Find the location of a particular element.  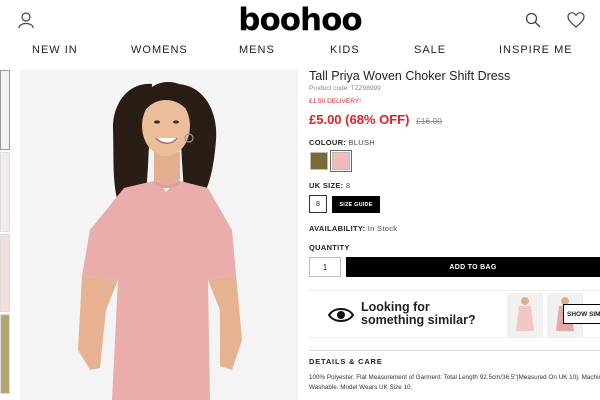

quantity-label: QUANTITY is located at coordinates (329, 247).